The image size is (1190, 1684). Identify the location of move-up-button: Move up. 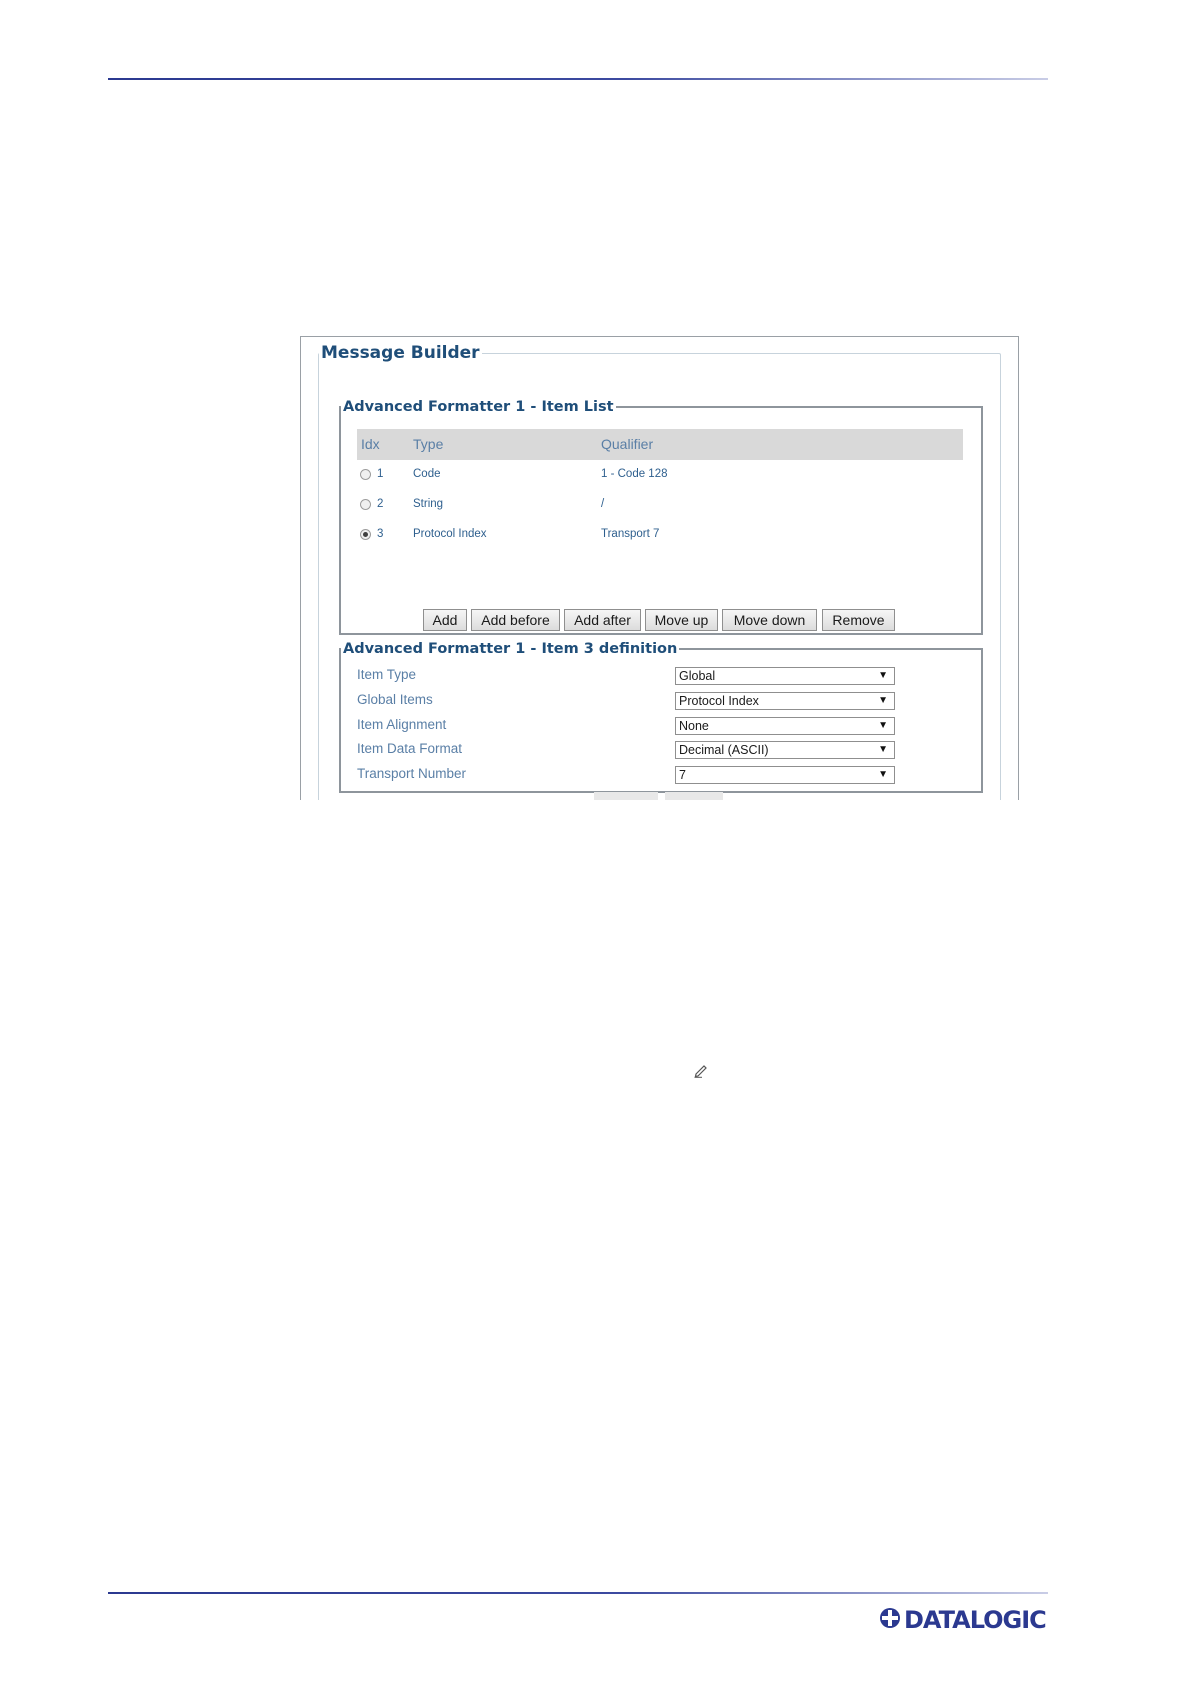
(681, 620).